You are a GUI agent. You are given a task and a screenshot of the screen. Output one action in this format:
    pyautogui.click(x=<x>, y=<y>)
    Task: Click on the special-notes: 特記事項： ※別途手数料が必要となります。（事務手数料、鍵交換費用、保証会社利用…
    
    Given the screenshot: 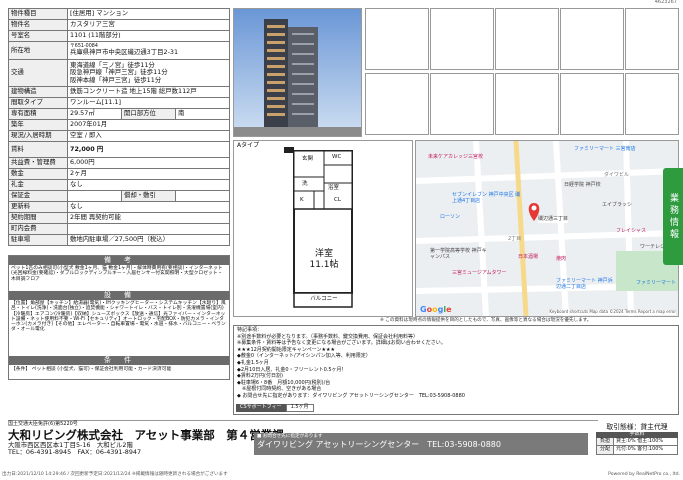 What is the action you would take?
    pyautogui.click(x=456, y=370)
    